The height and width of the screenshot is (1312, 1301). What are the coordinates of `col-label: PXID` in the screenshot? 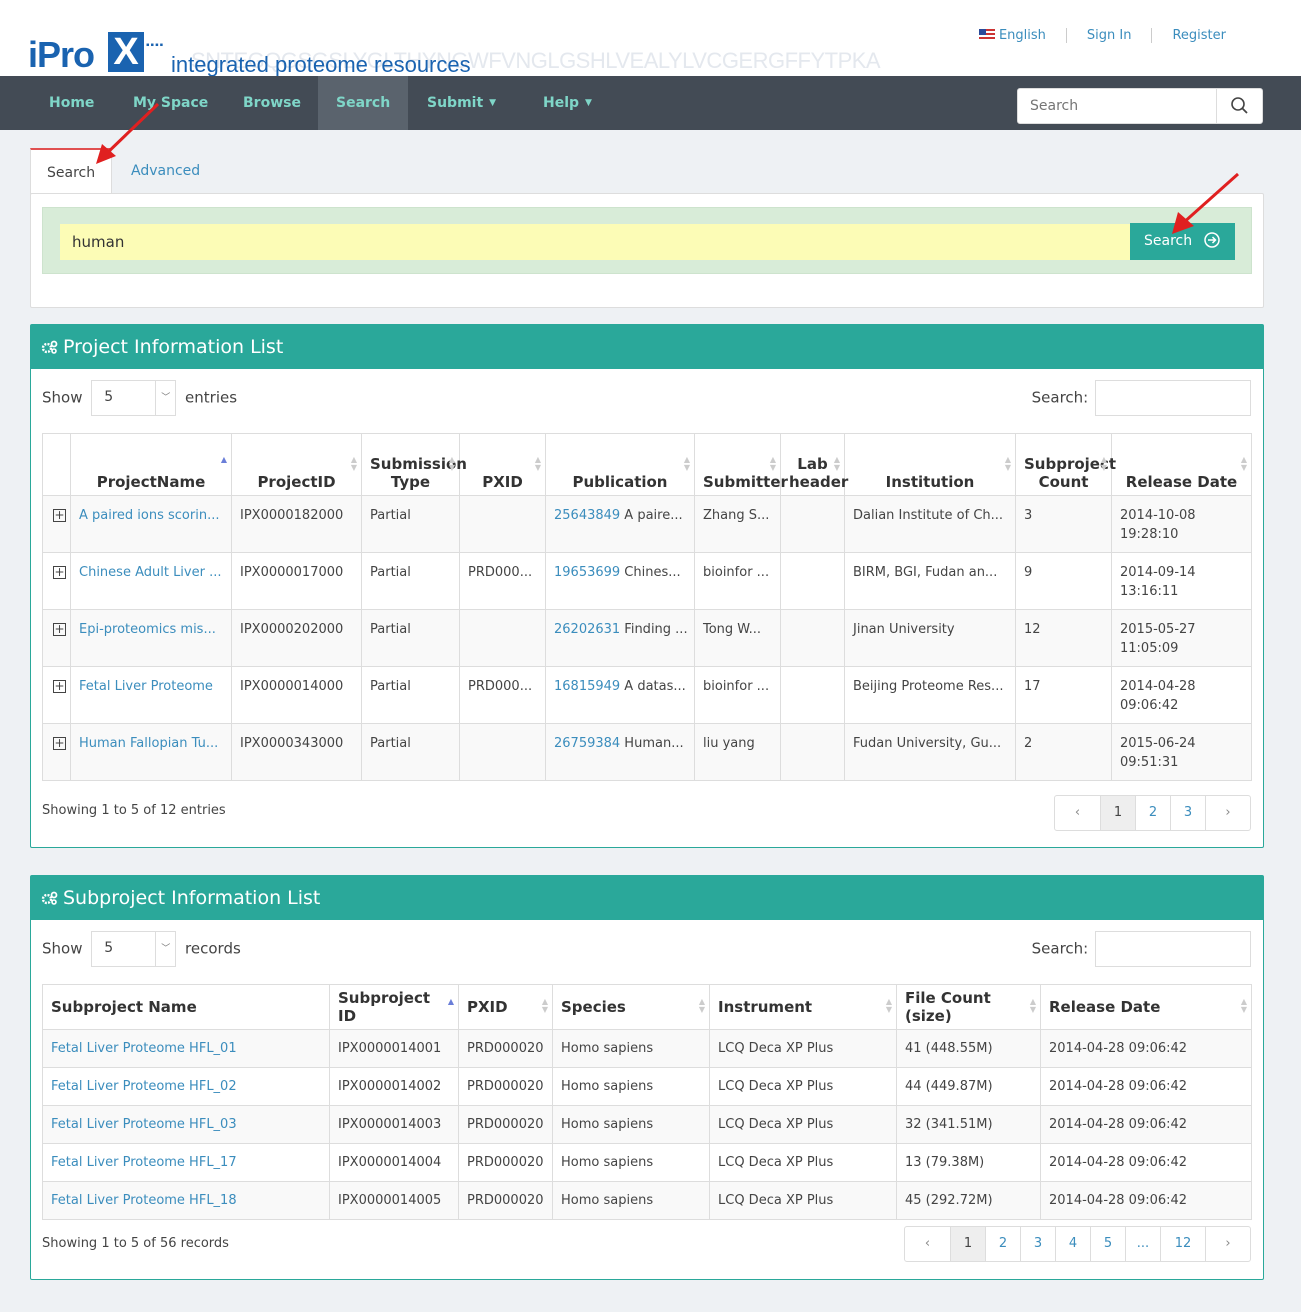 It's located at (502, 482).